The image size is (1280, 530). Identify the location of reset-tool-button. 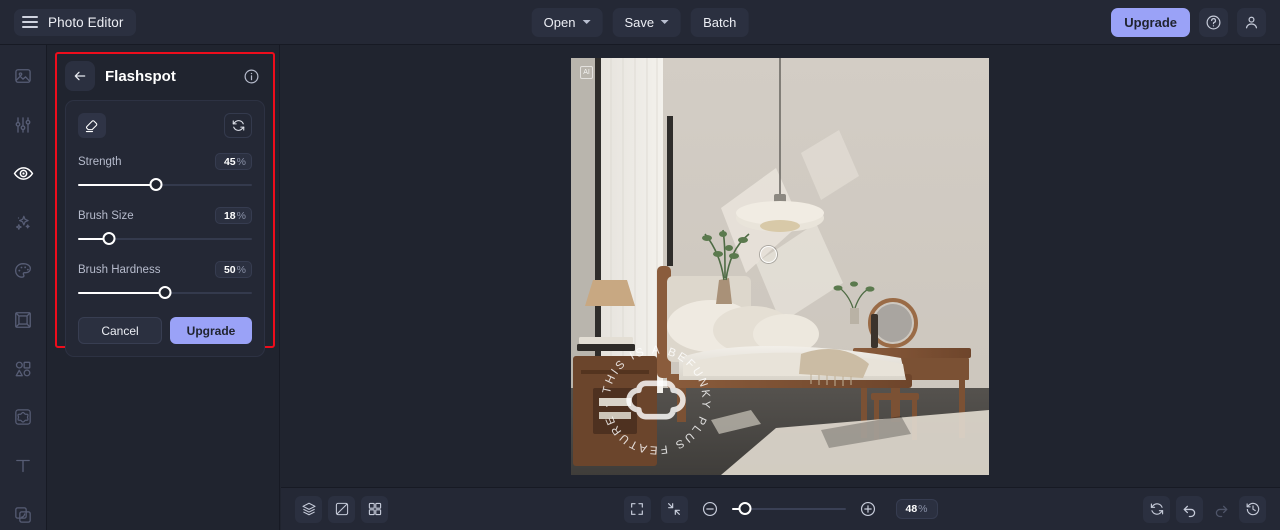
(238, 125).